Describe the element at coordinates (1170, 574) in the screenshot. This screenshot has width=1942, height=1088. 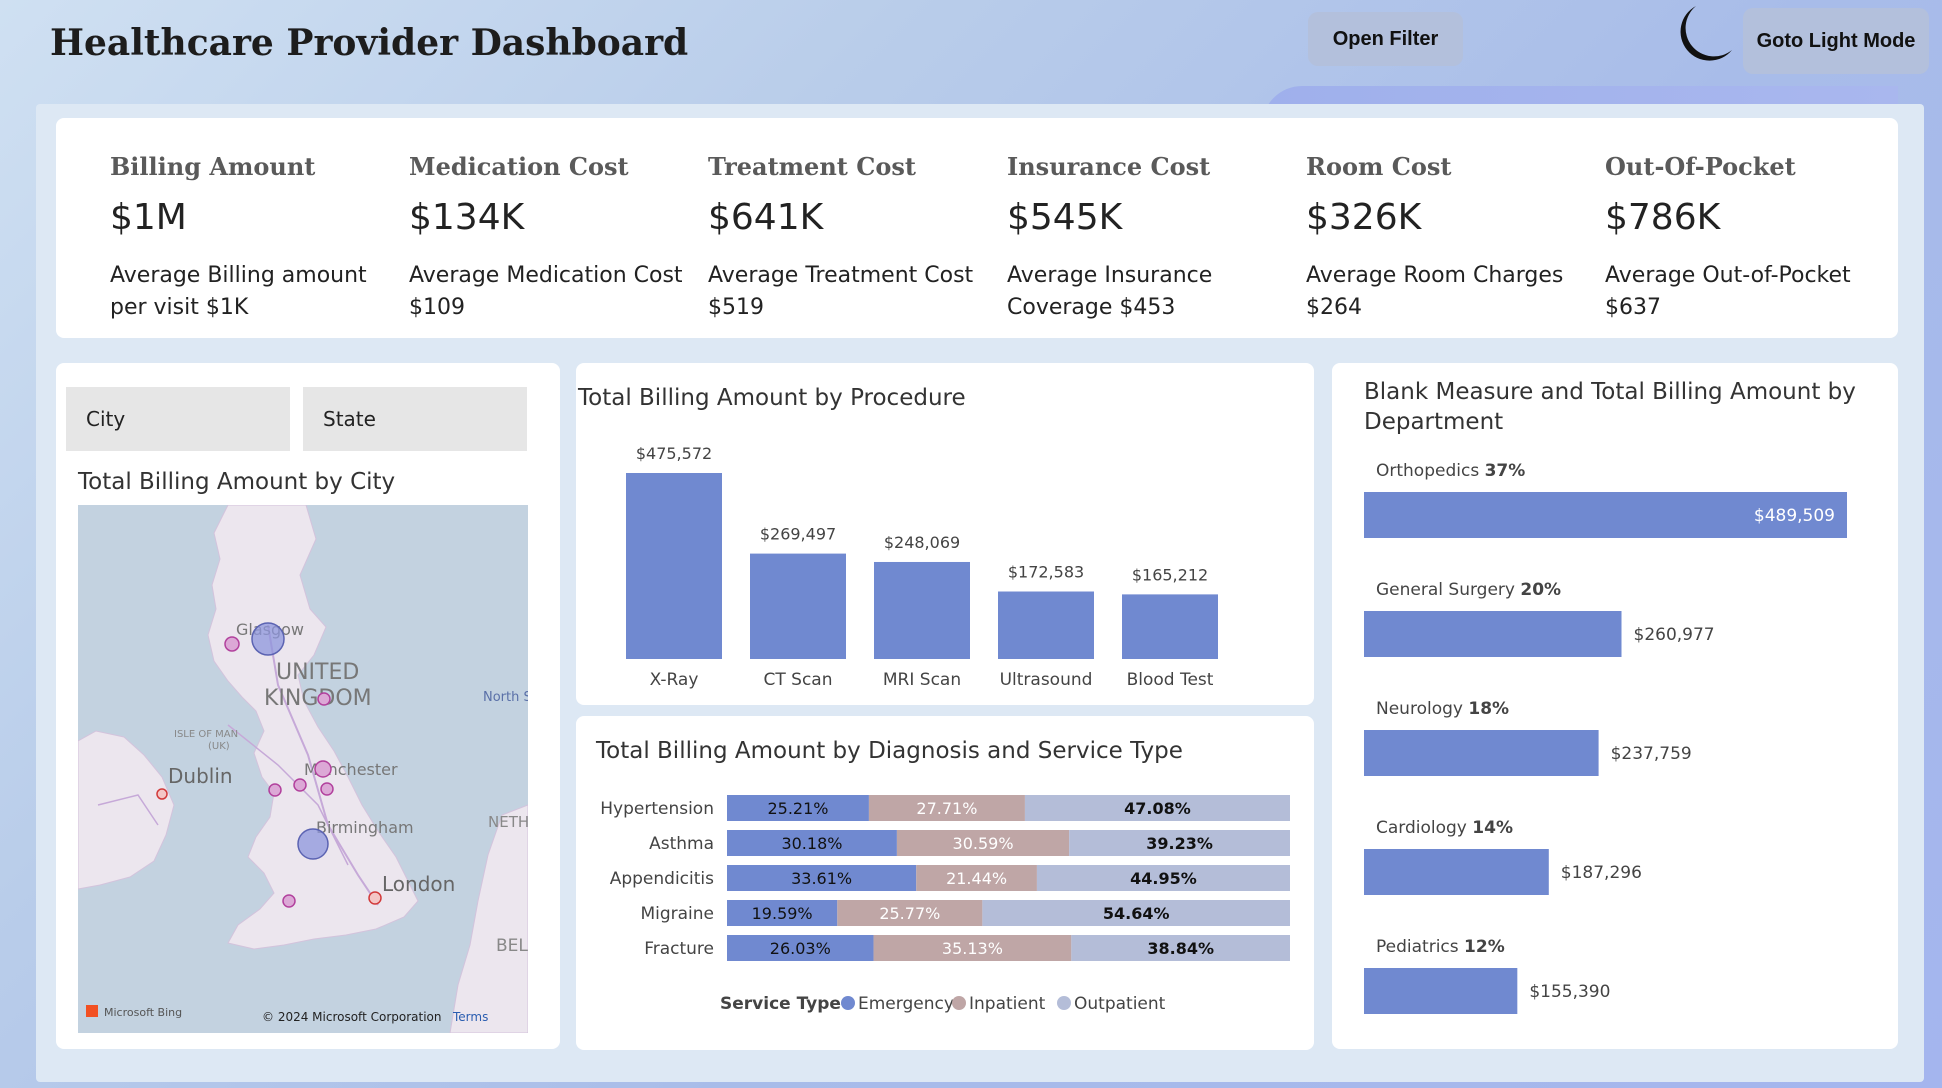
I see `procedure-data-label: $165,212` at that location.